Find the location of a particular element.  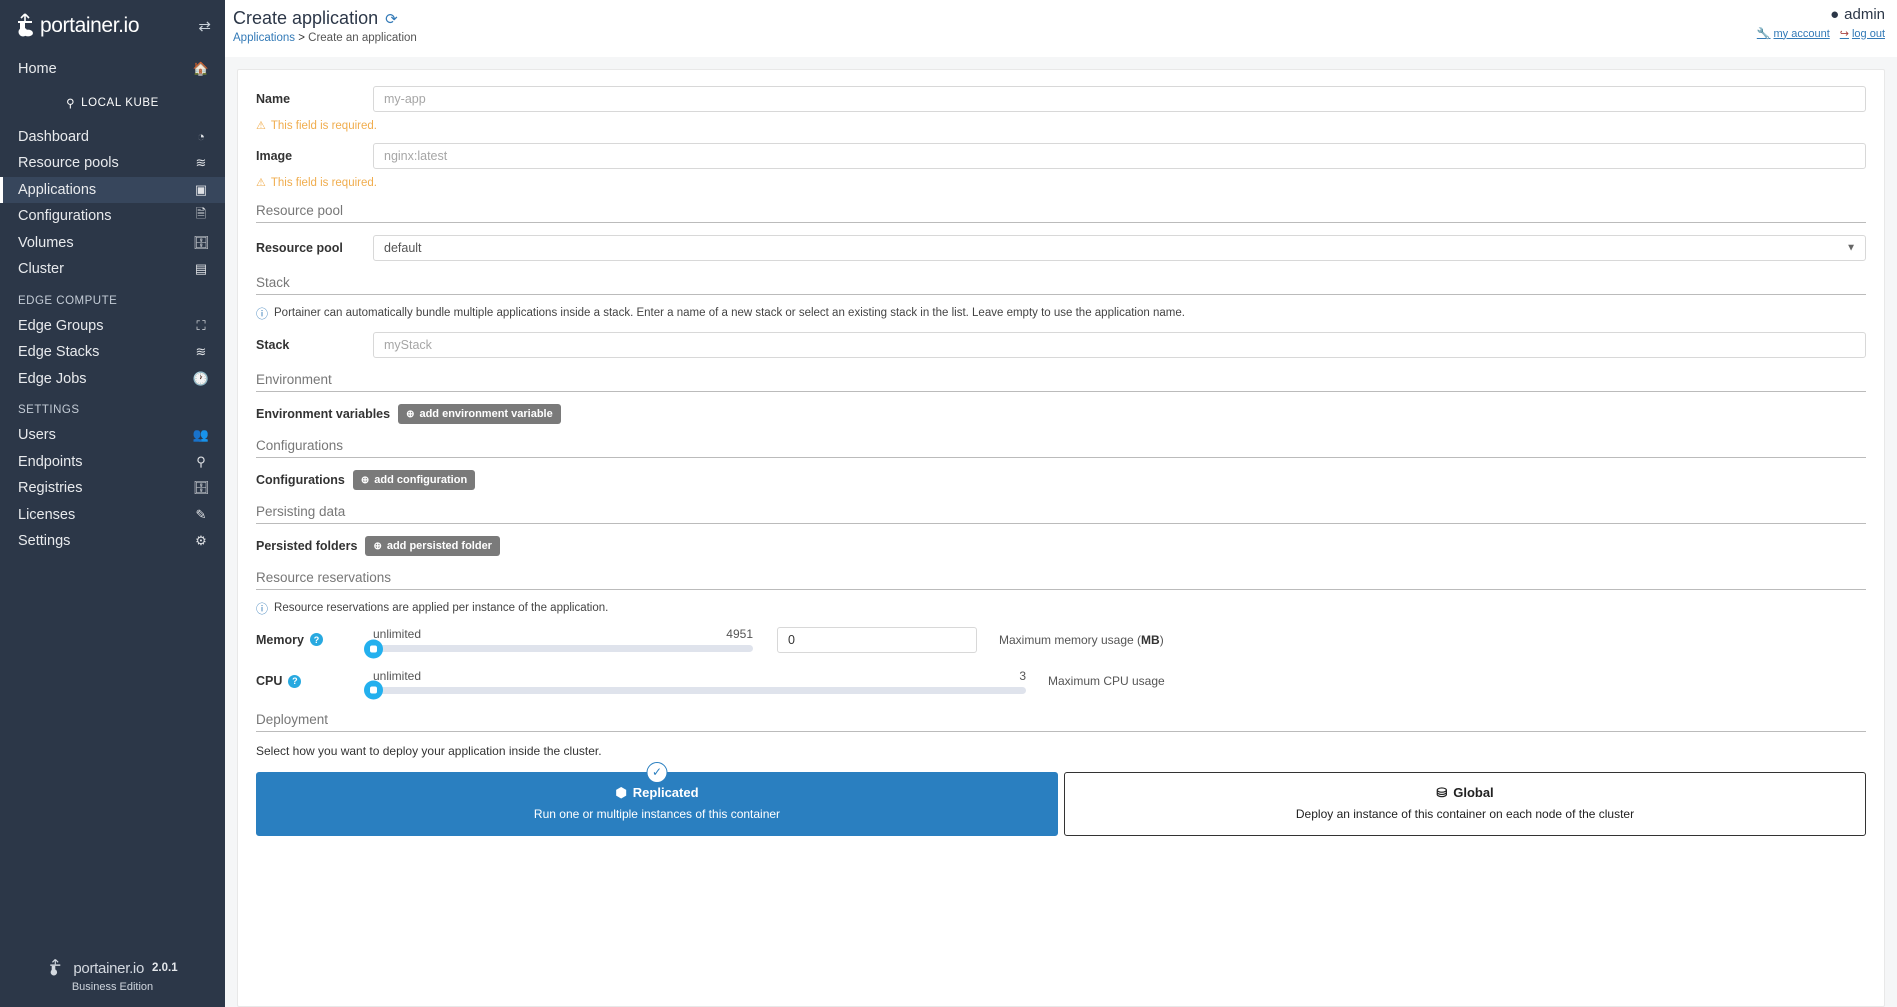

sidebar-item-cluster: Cluster ▤ is located at coordinates (112, 269).